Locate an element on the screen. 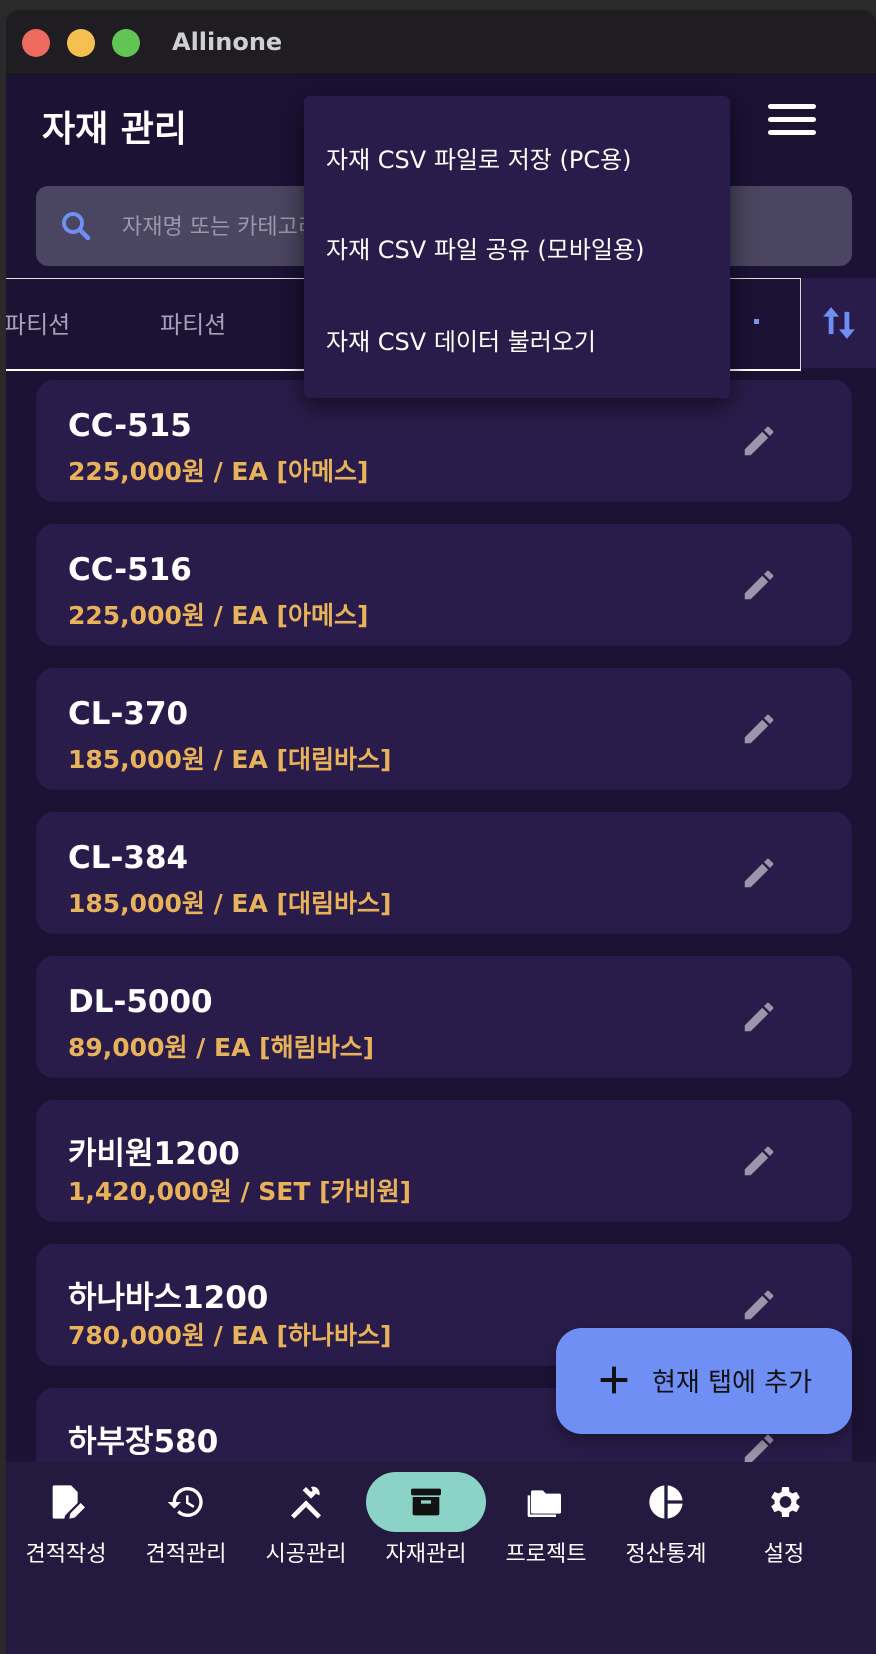 This screenshot has height=1654, width=876. nav-label: 견적관리 is located at coordinates (186, 1554).